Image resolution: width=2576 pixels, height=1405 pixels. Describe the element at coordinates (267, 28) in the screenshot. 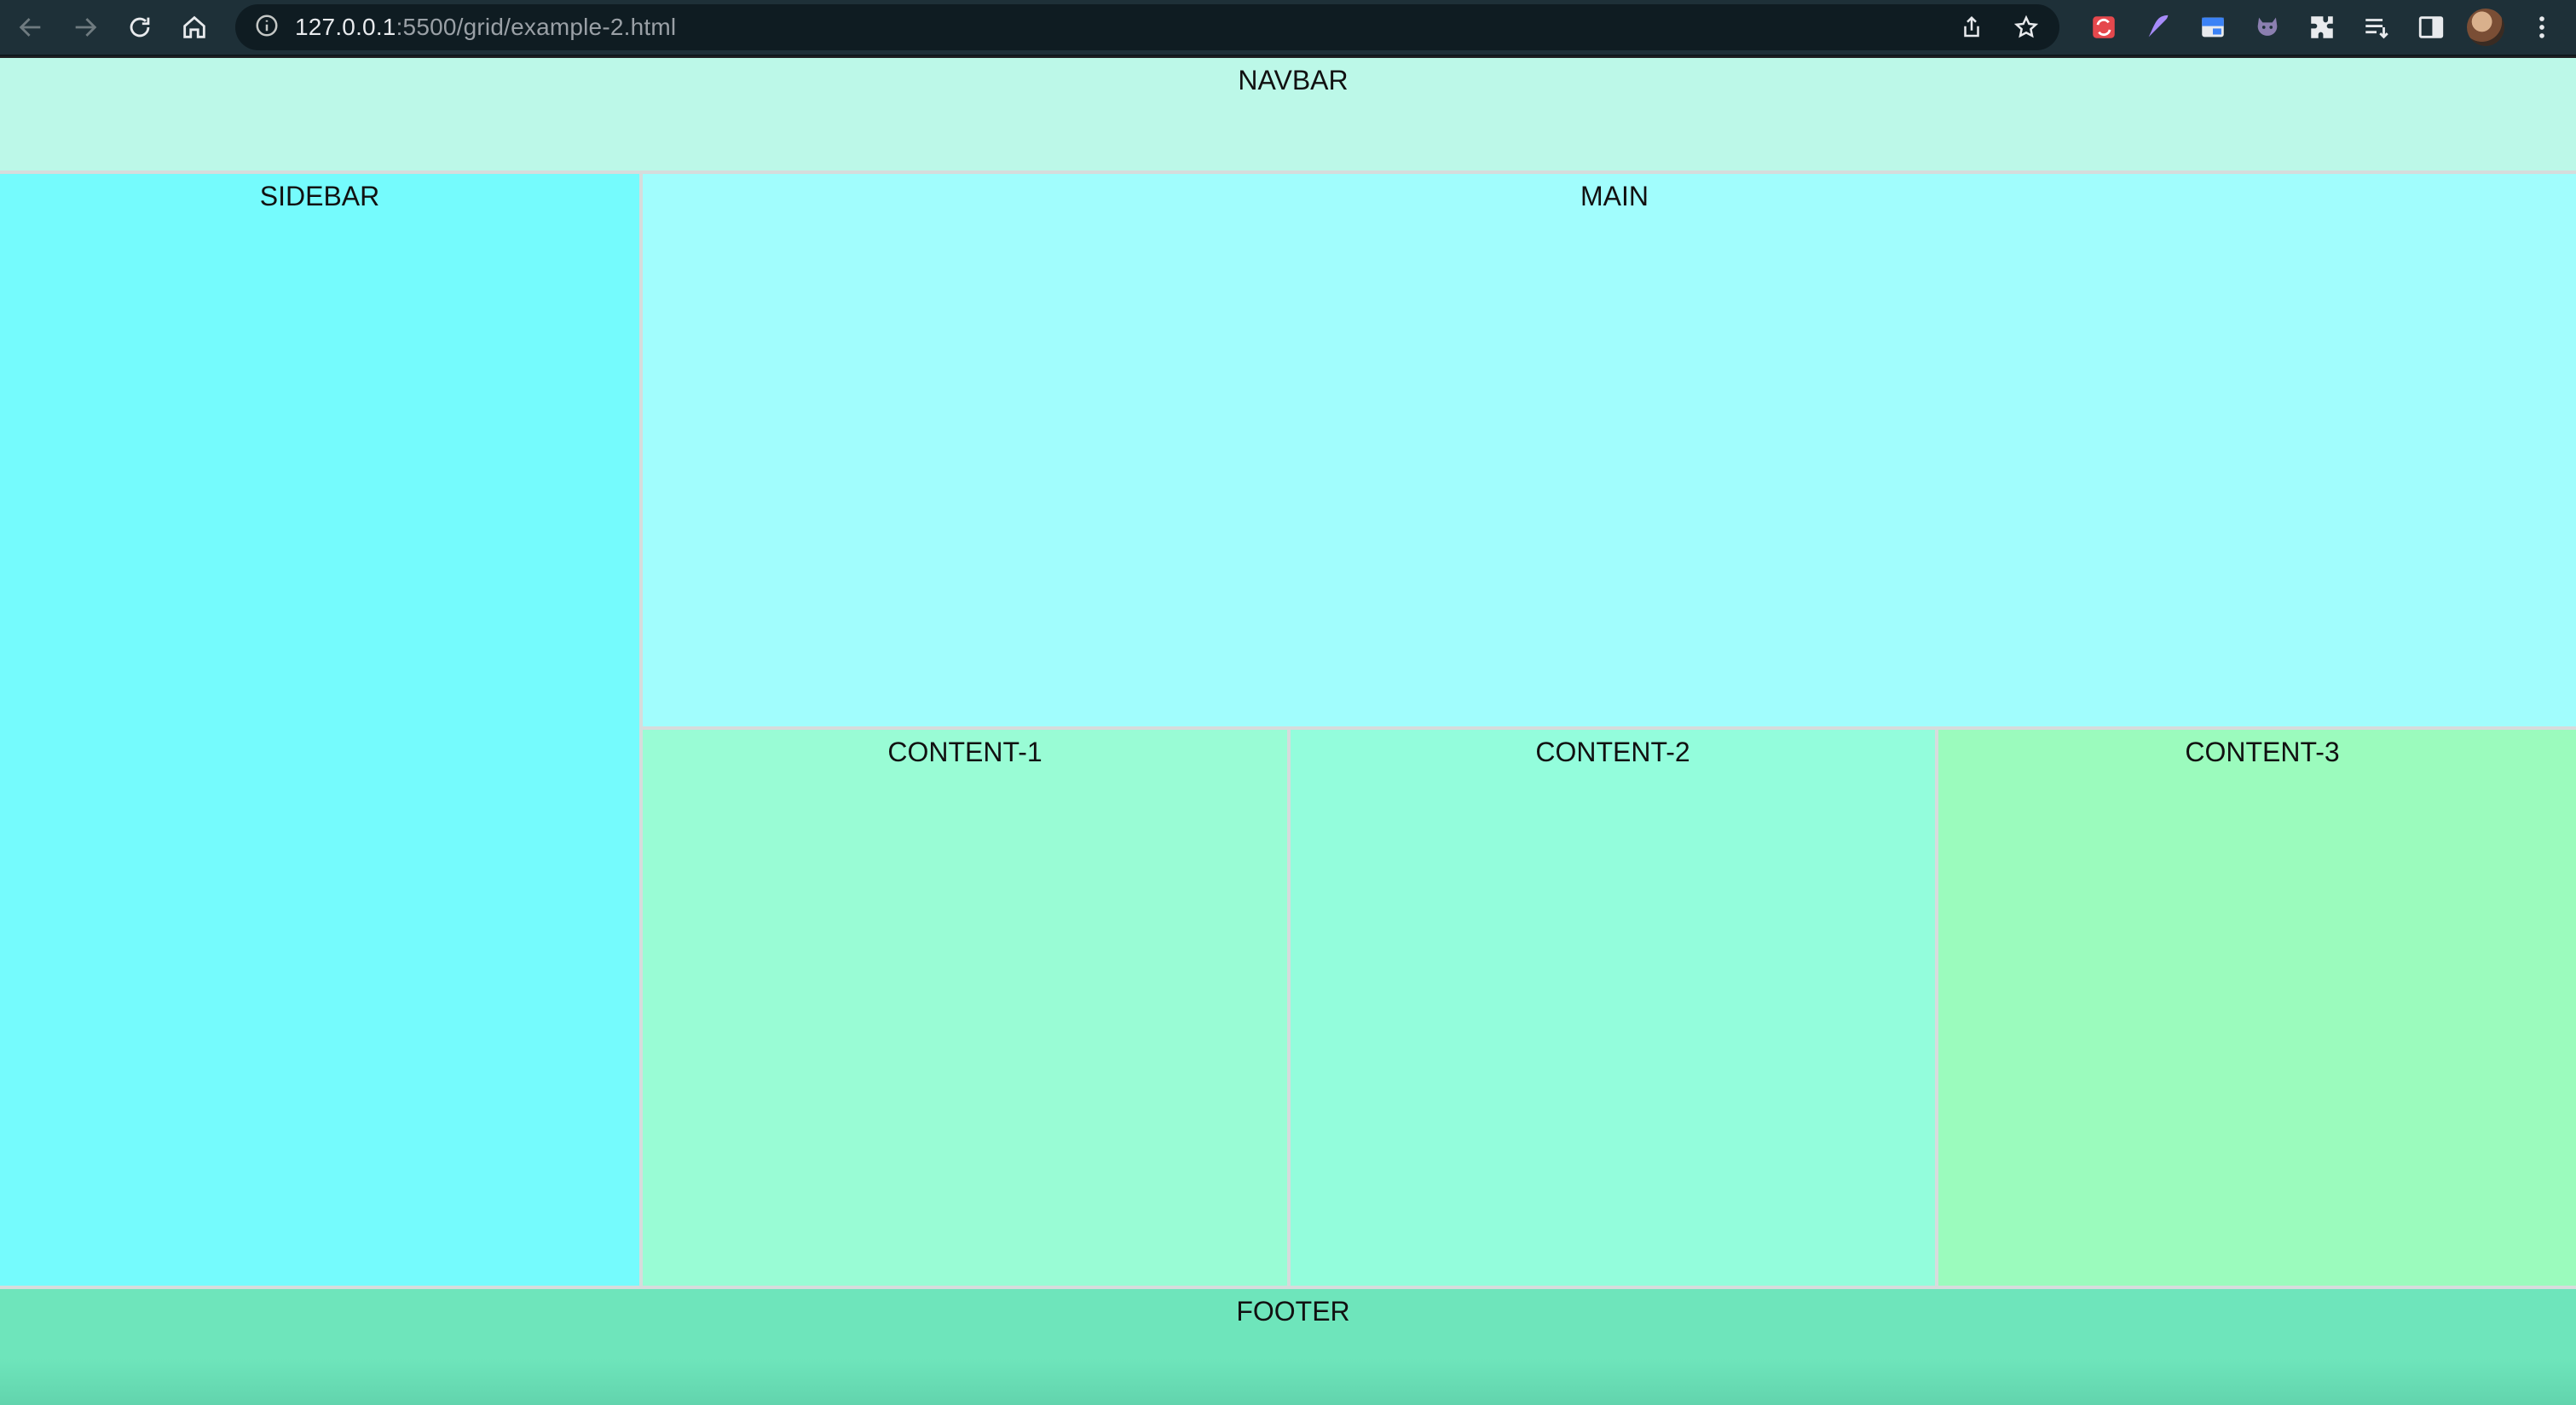

I see `info-icon` at that location.